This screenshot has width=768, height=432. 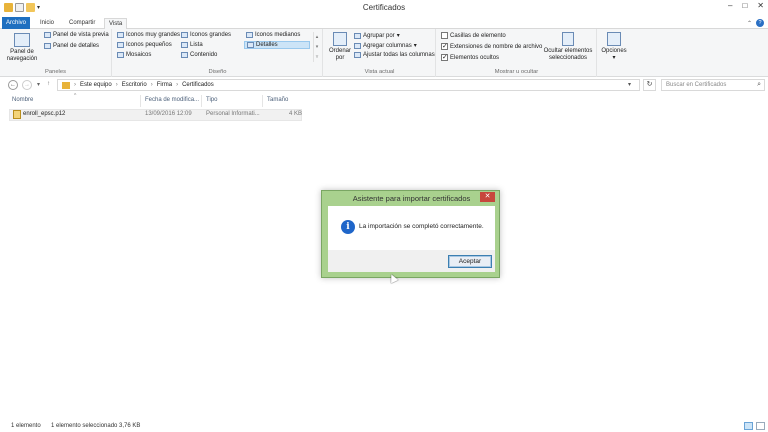 What do you see at coordinates (296, 114) in the screenshot?
I see `file-size: 4 KB` at bounding box center [296, 114].